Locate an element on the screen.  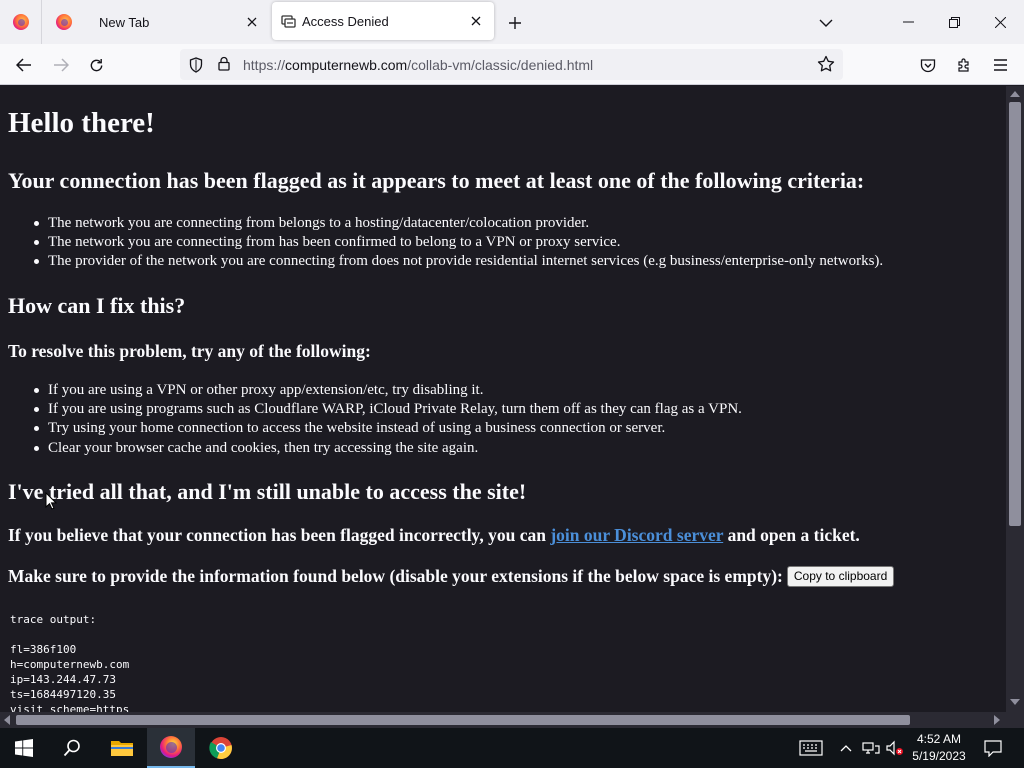
show-hidden-icons-button is located at coordinates (846, 748).